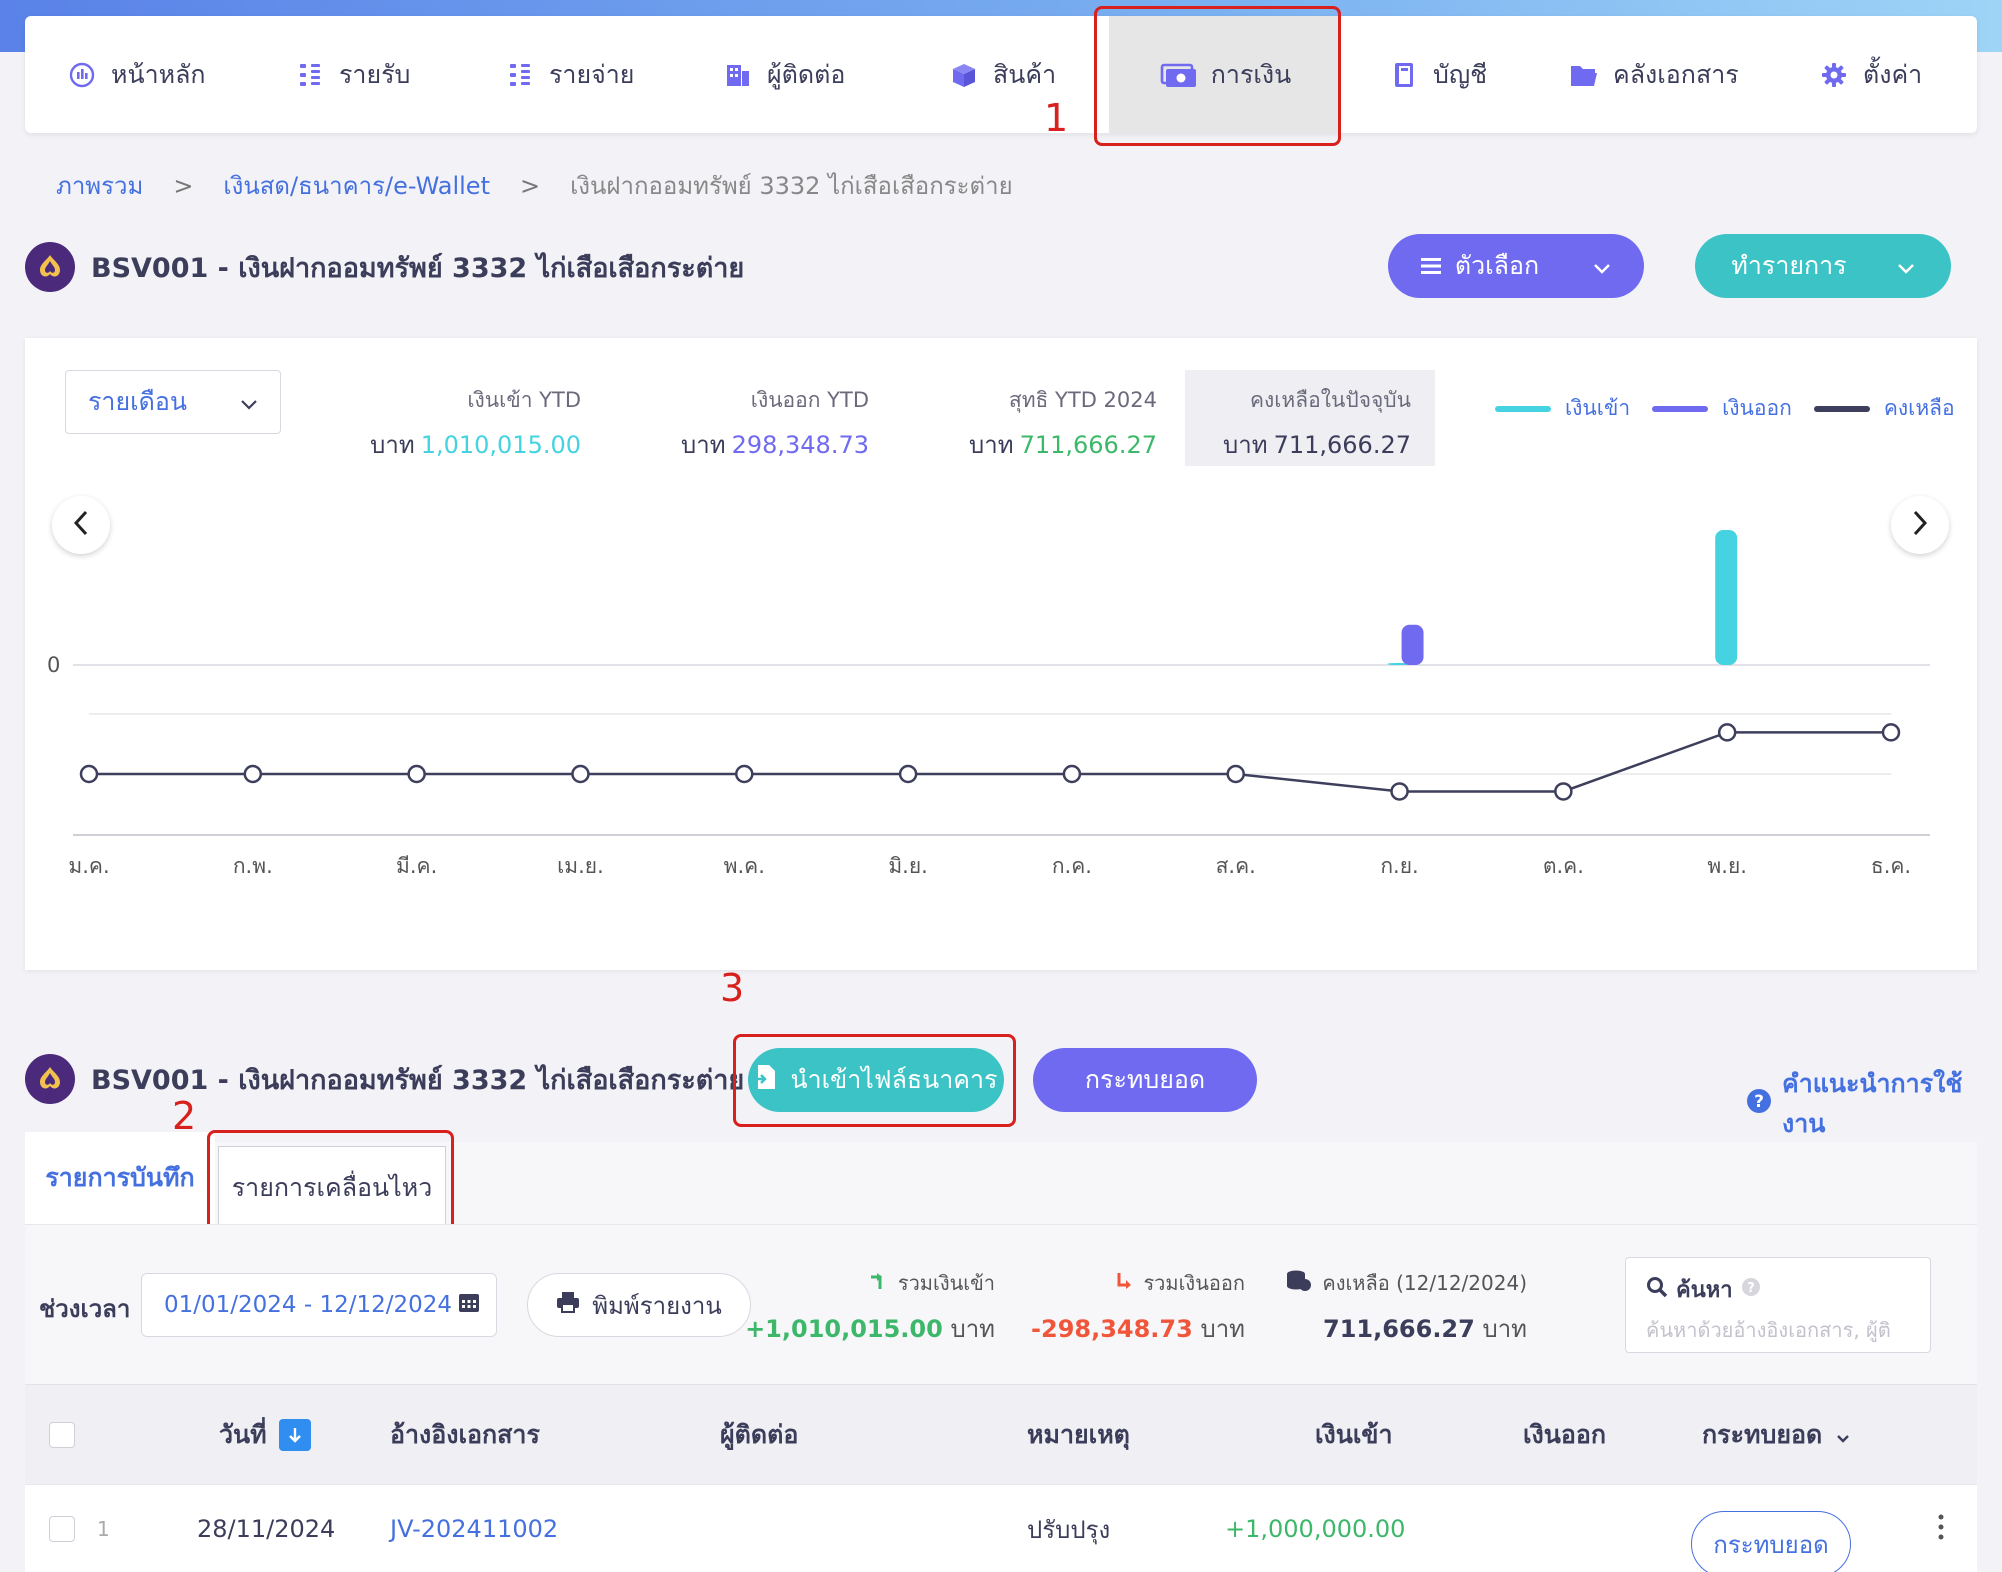 The width and height of the screenshot is (2002, 1572). I want to click on nav-item-label: คลังเอกสาร, so click(1676, 74).